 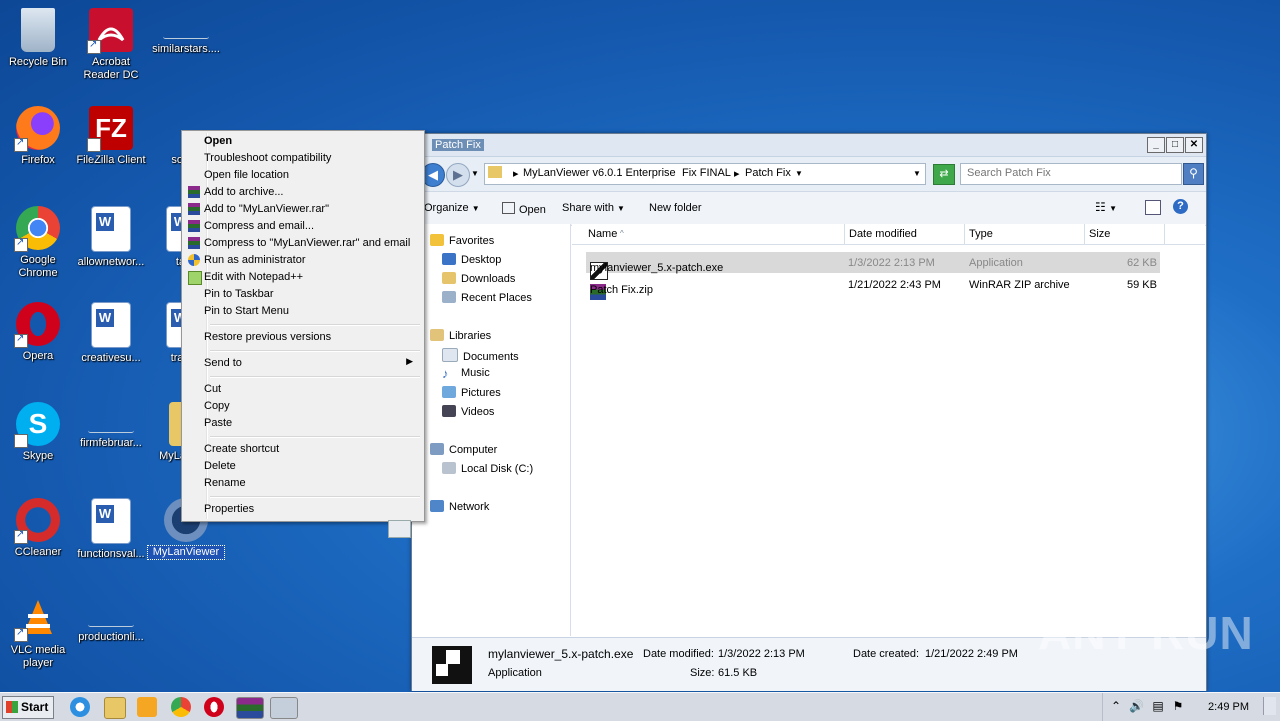 What do you see at coordinates (115, 708) in the screenshot?
I see `explorer-taskbar-icon` at bounding box center [115, 708].